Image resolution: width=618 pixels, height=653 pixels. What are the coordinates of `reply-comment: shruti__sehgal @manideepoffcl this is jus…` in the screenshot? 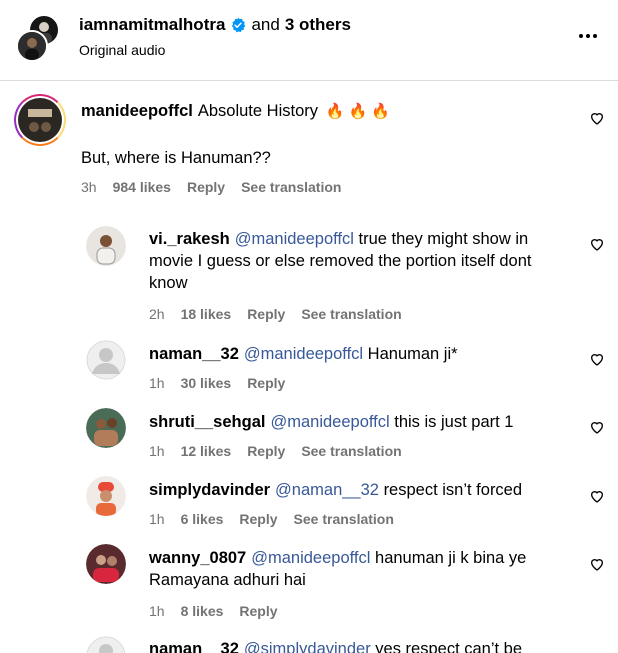 It's located at (309, 436).